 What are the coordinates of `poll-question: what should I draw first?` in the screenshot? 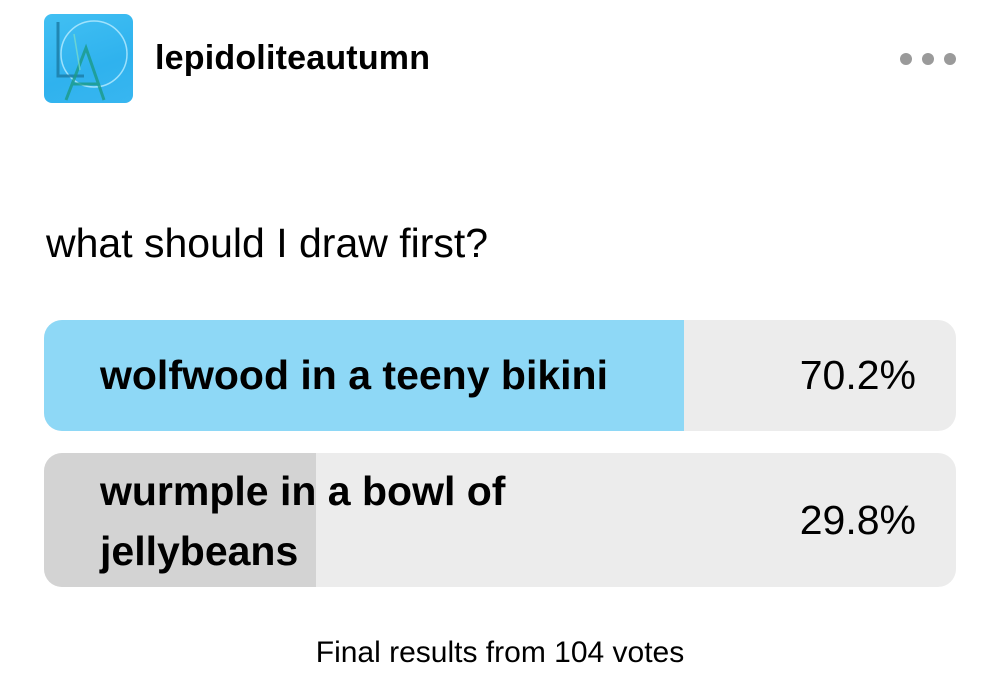 It's located at (267, 243).